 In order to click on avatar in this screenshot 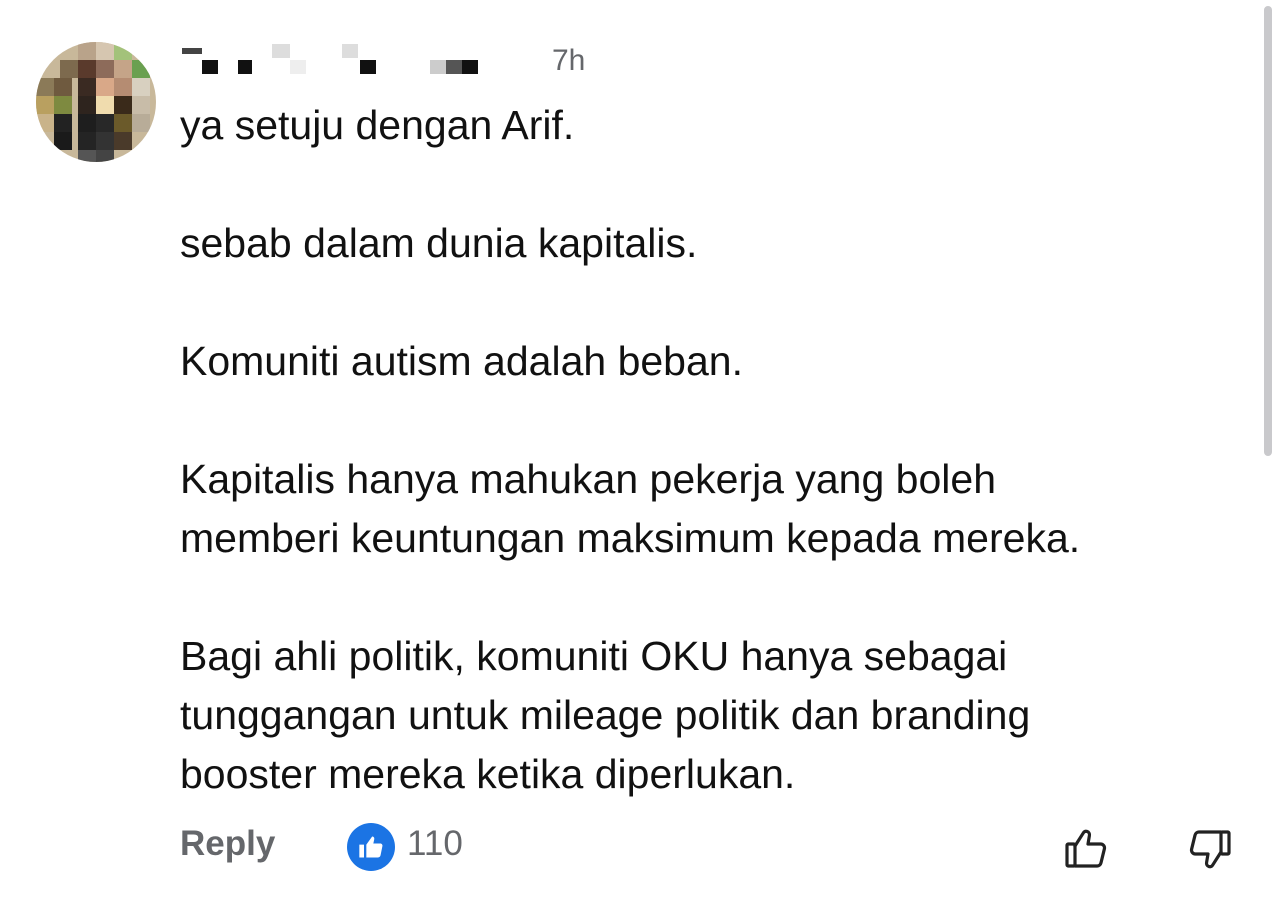, I will do `click(96, 102)`.